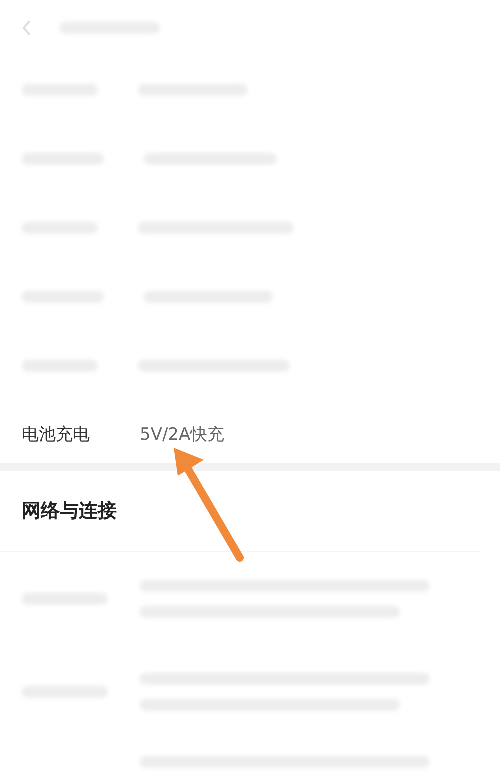 The width and height of the screenshot is (500, 772). Describe the element at coordinates (56, 435) in the screenshot. I see `spec-label: 电池充电` at that location.